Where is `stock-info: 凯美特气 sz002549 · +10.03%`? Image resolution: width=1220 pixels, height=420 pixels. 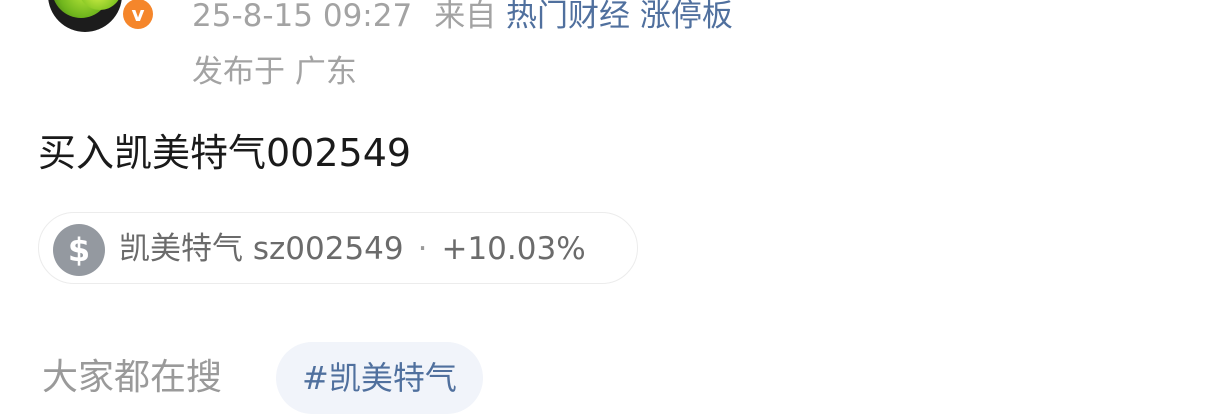 stock-info: 凯美特气 sz002549 · +10.03% is located at coordinates (352, 249).